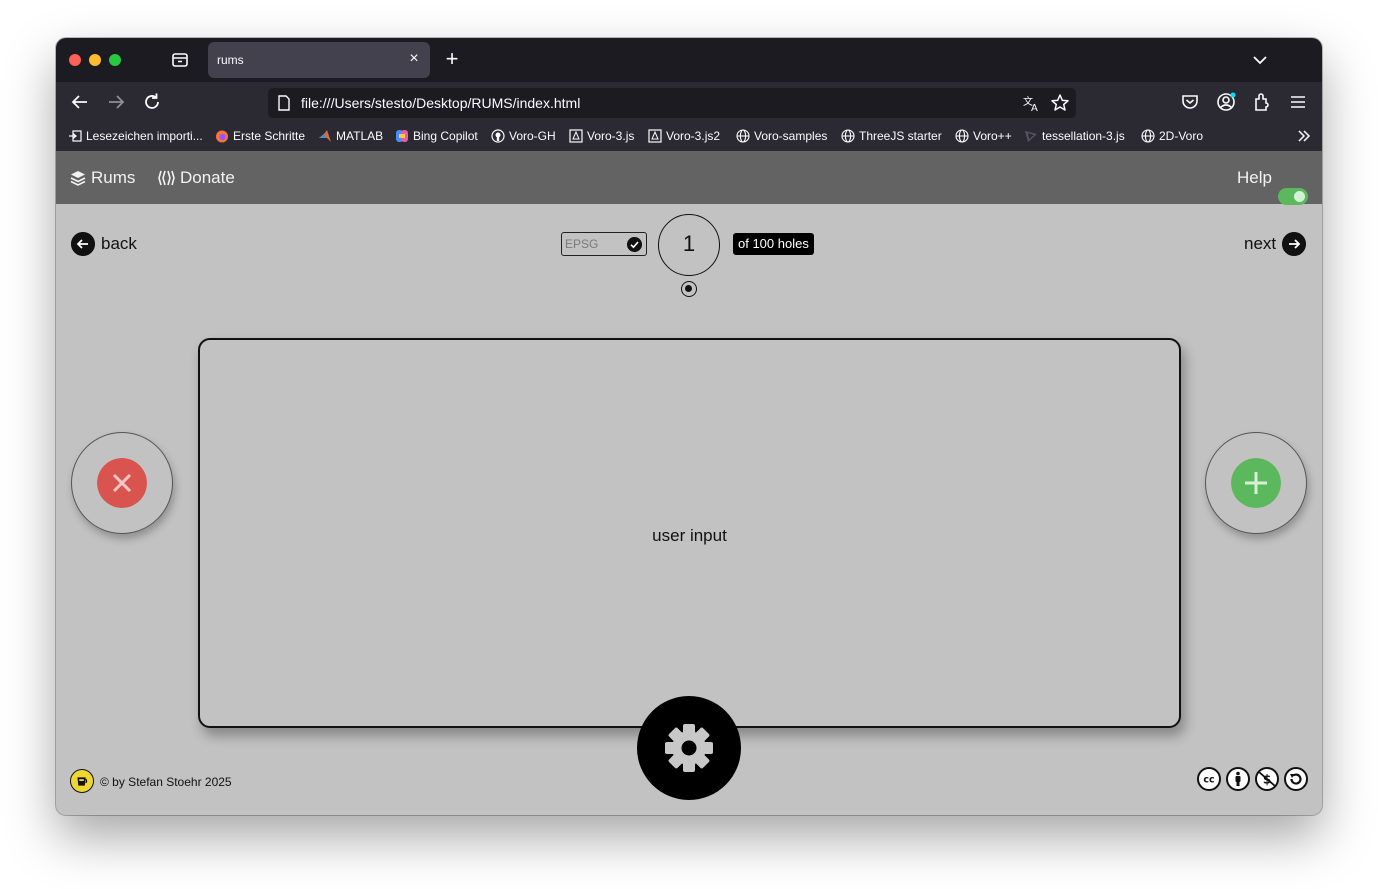 This screenshot has width=1378, height=889. I want to click on bookmark-item: Erste Schritte, so click(260, 136).